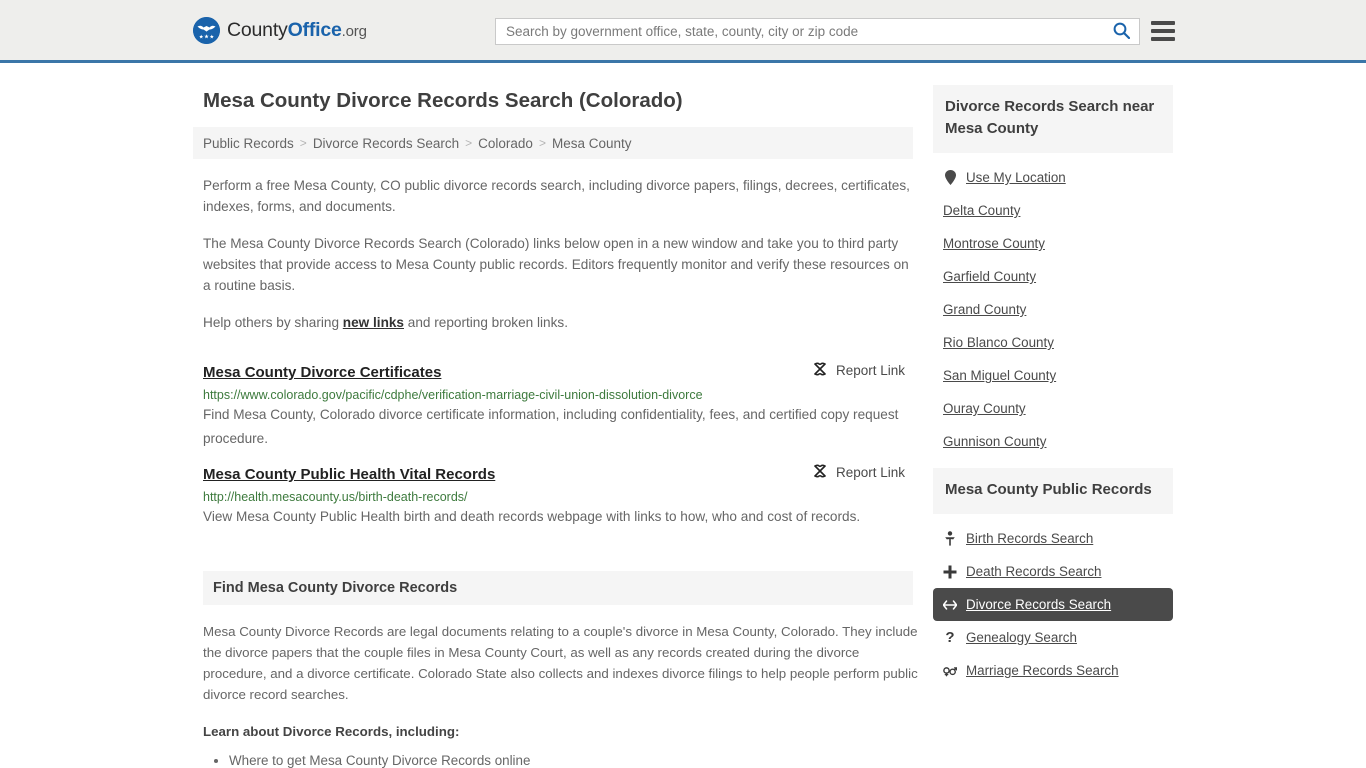 The height and width of the screenshot is (768, 1366). Describe the element at coordinates (998, 342) in the screenshot. I see `sidebar-link-label: Rio Blanco County` at that location.